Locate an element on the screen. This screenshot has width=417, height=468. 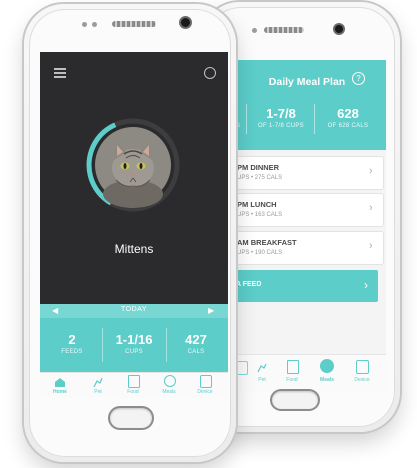
stat-value-cals: 427 is located at coordinates (196, 339).